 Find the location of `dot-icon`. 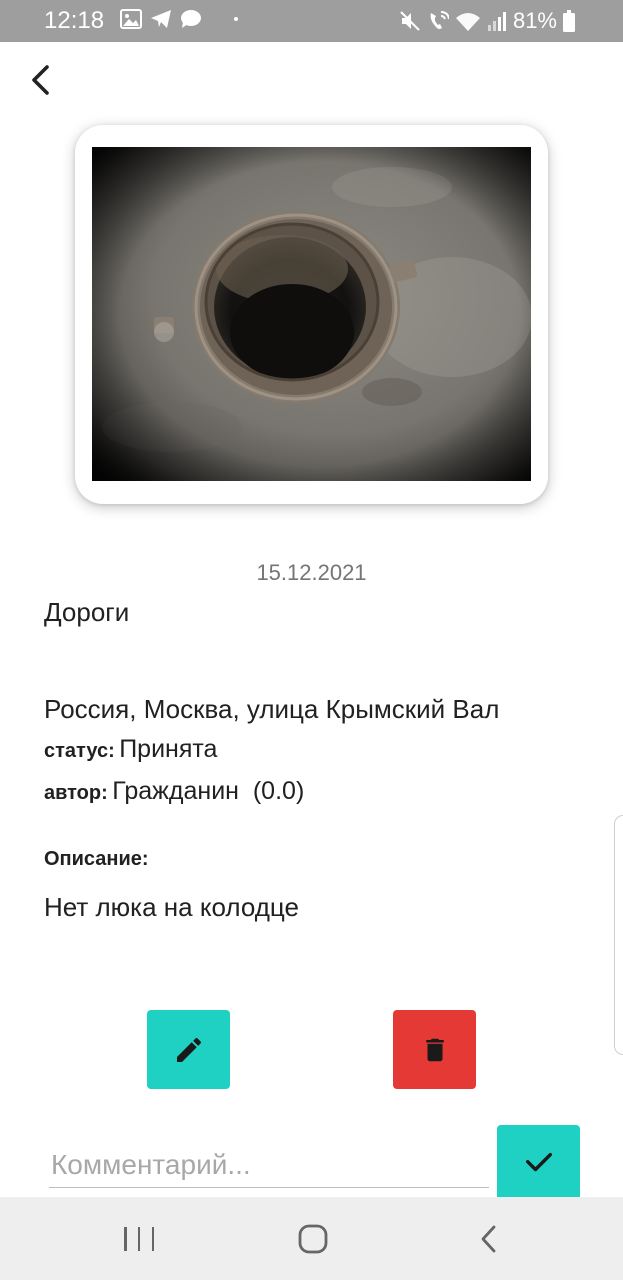

dot-icon is located at coordinates (236, 19).